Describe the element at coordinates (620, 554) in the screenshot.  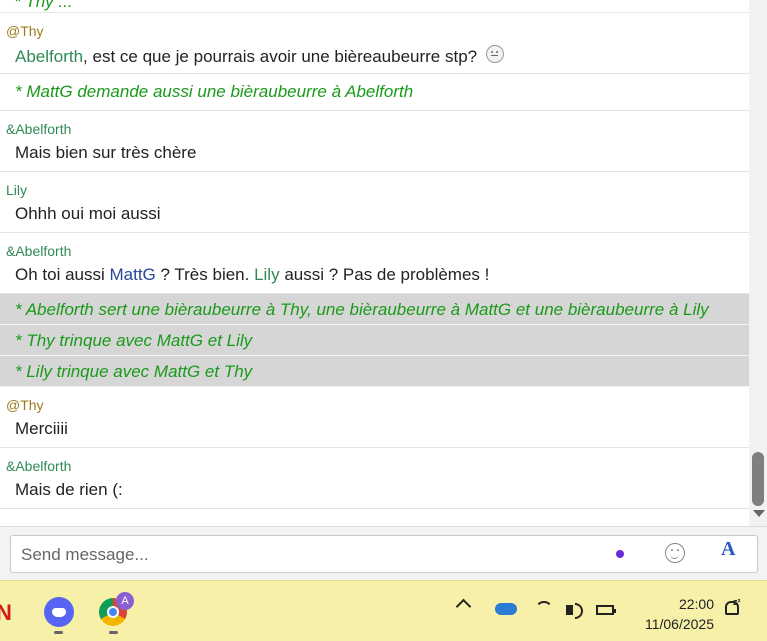
I see `status-dot-icon` at that location.